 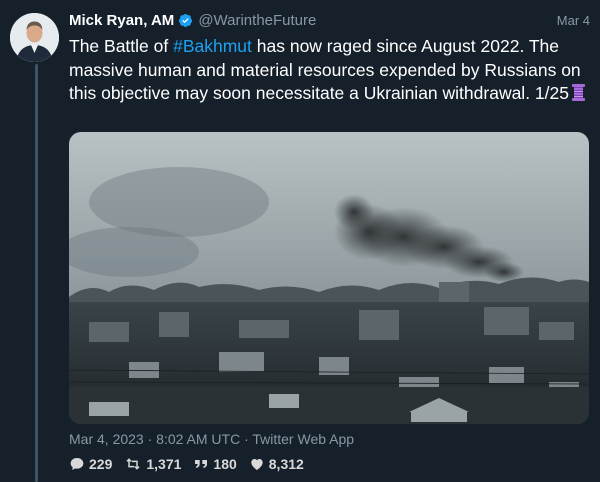 I want to click on reply-icon, so click(x=77, y=464).